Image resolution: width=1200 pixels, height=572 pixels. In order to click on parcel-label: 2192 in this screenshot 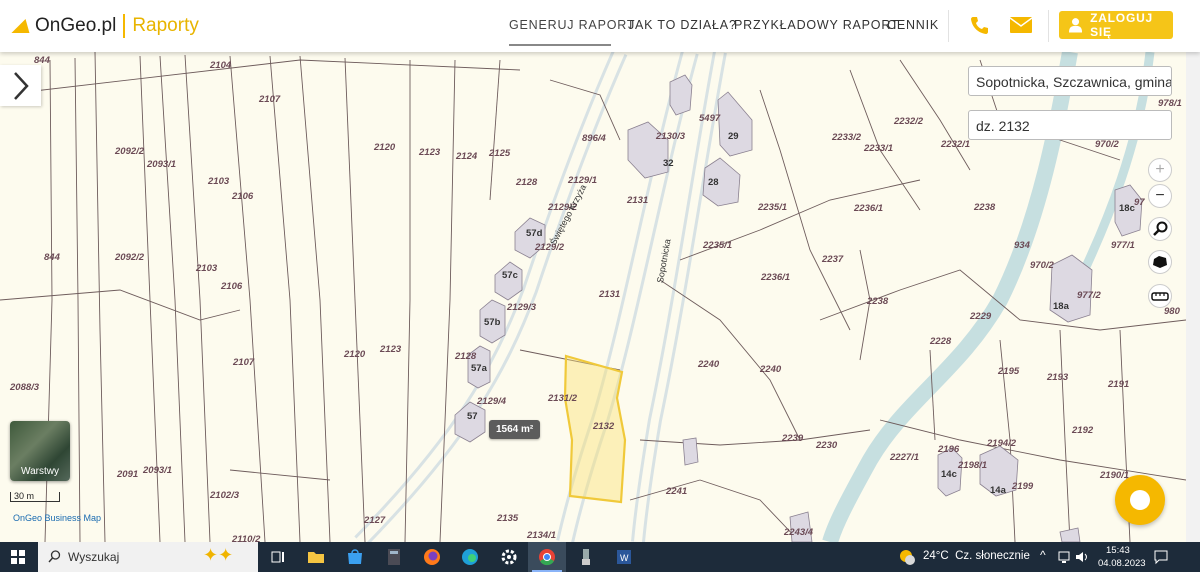, I will do `click(1083, 430)`.